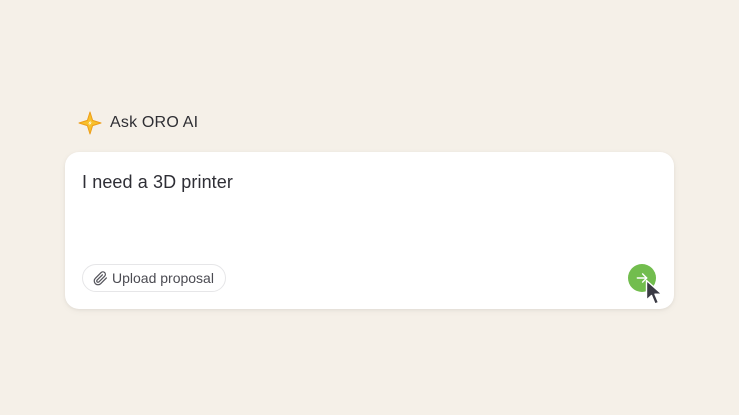 The image size is (739, 415). I want to click on upload-proposal-label: Upload proposal, so click(163, 278).